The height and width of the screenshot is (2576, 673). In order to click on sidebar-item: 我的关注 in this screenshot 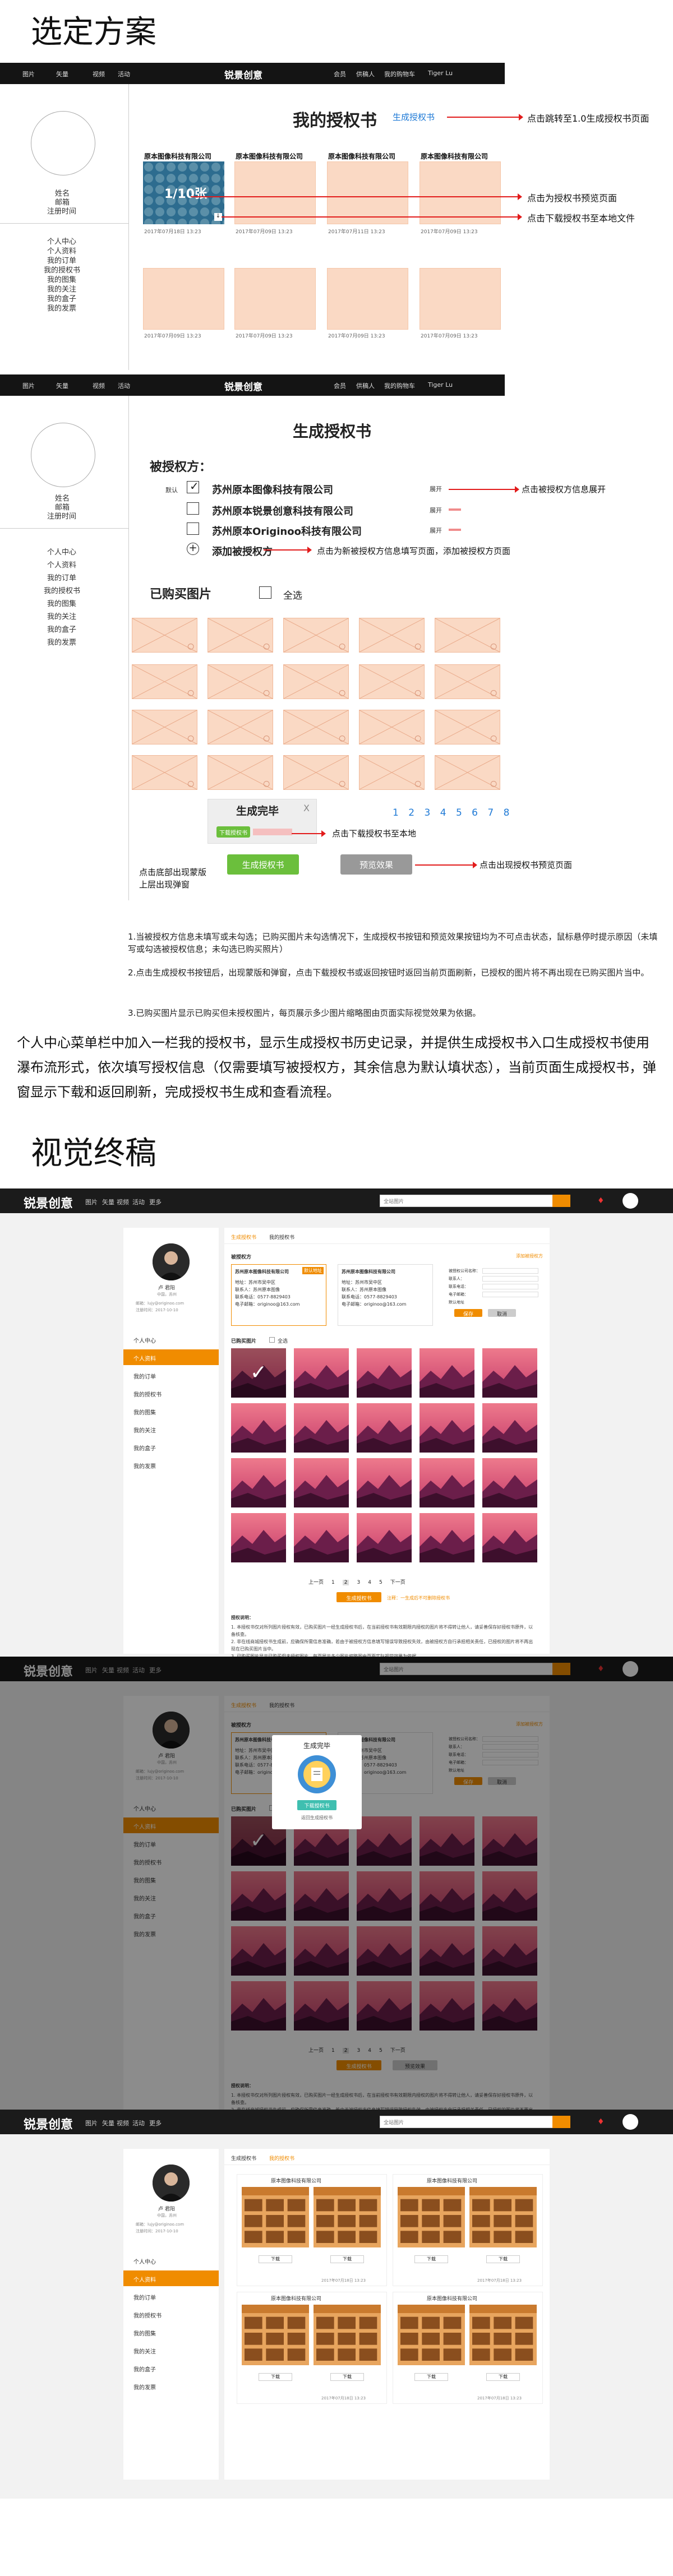, I will do `click(171, 1429)`.